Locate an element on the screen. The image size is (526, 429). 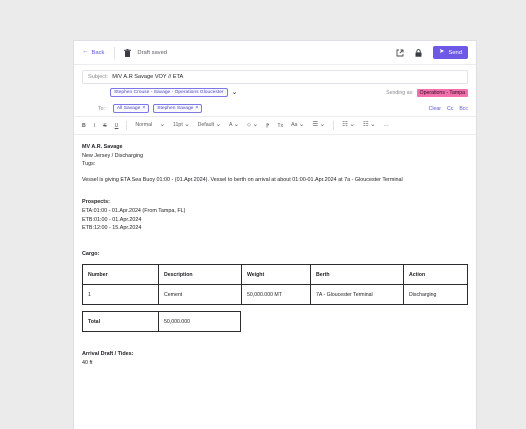
strikethrough-button: S is located at coordinates (104, 126).